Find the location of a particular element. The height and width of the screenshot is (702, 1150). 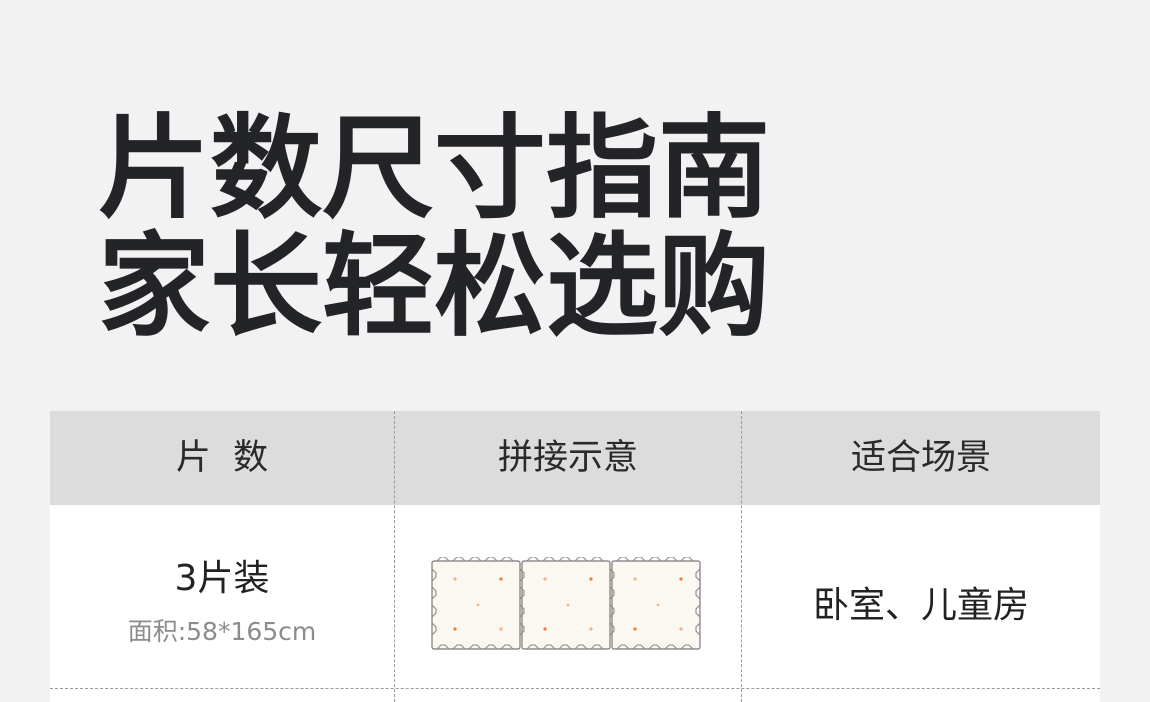

row-area: 面积:58*165cm is located at coordinates (222, 631).